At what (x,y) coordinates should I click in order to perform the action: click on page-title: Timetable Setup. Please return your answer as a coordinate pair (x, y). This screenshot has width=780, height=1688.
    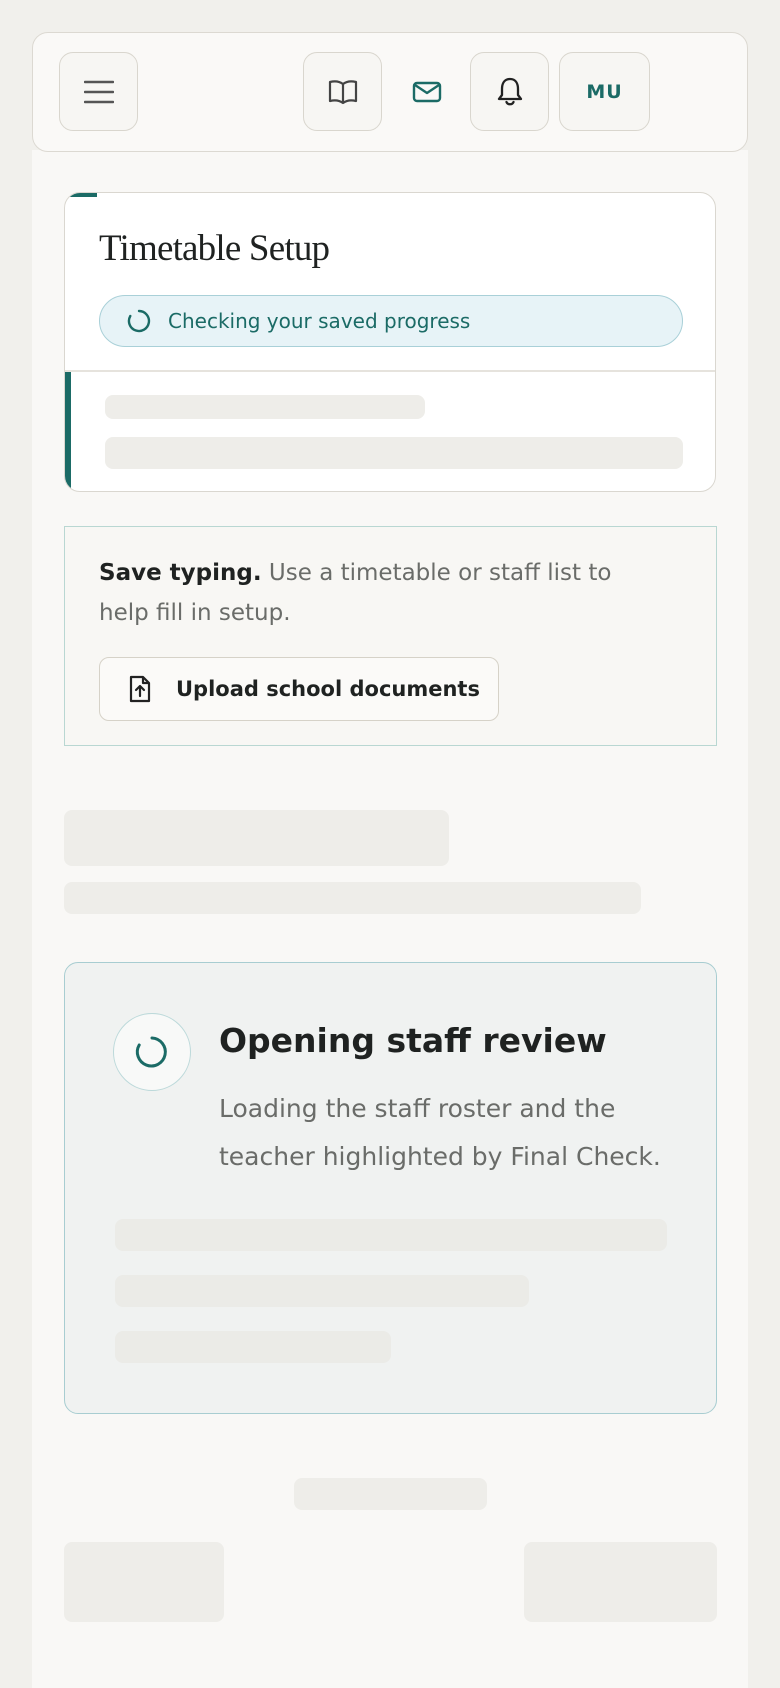
    Looking at the image, I should click on (214, 248).